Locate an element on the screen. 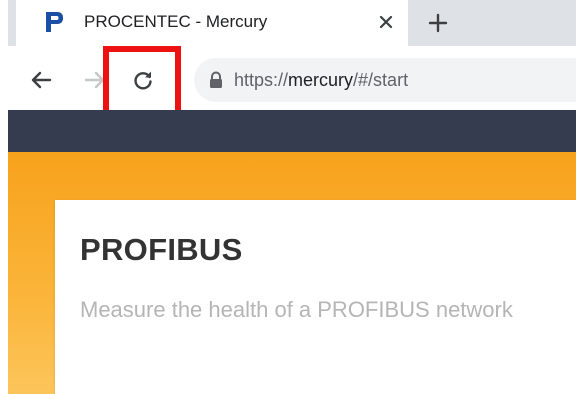 The image size is (576, 394). tab-title: PROCENTEC - Mercury is located at coordinates (176, 21).